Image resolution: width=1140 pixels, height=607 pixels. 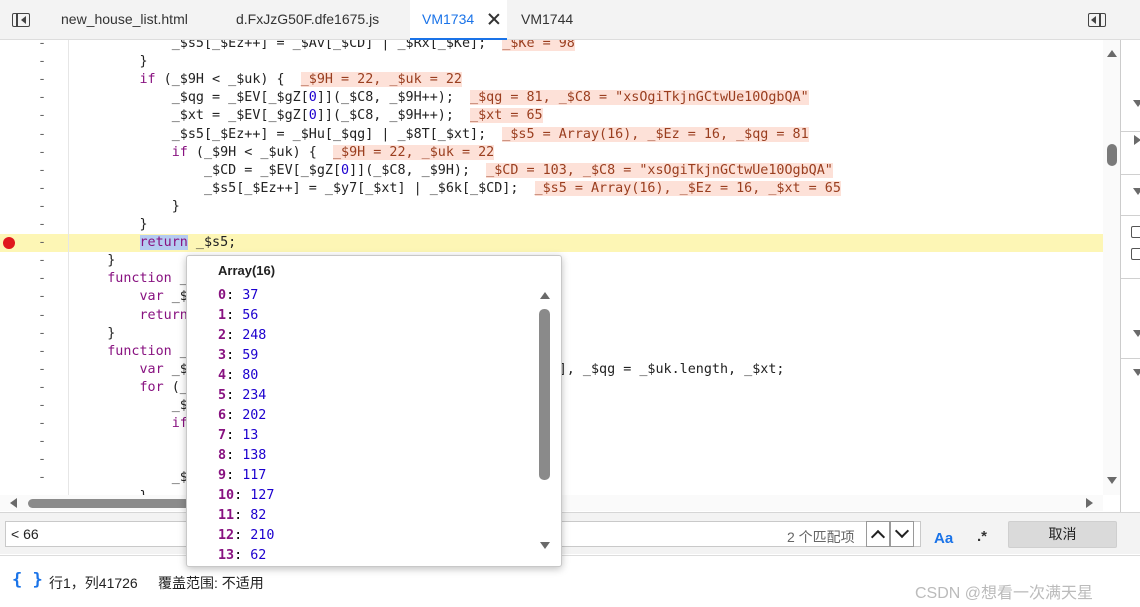 I want to click on array-entry: 5: 234, so click(x=242, y=396).